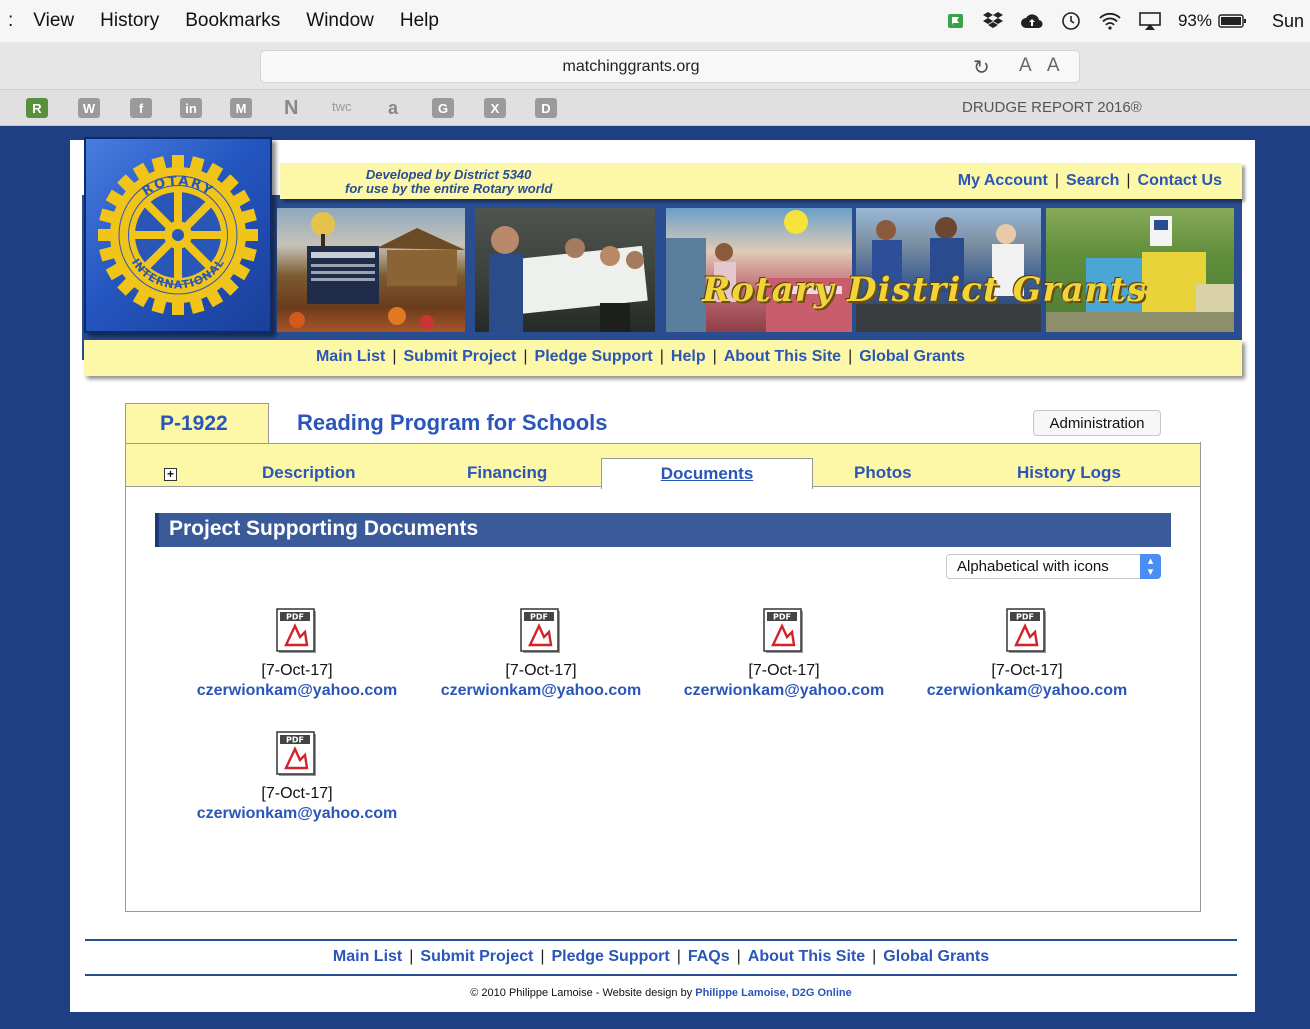 This screenshot has height=1029, width=1310. What do you see at coordinates (631, 67) in the screenshot?
I see `url-text: matchinggrants.org` at bounding box center [631, 67].